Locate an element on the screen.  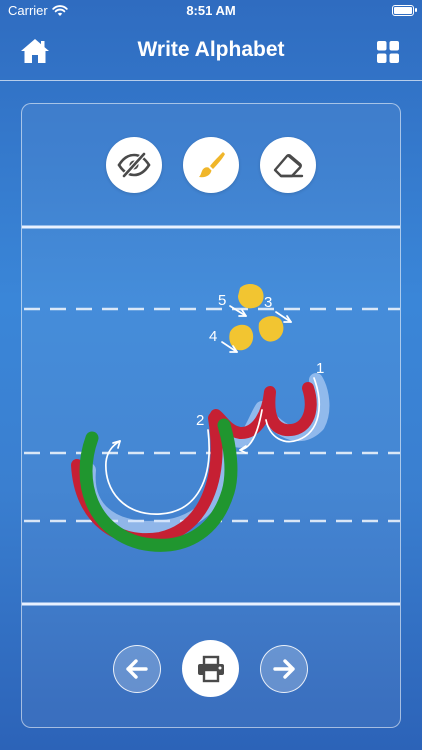
stroke-label-2: 2 is located at coordinates (200, 420).